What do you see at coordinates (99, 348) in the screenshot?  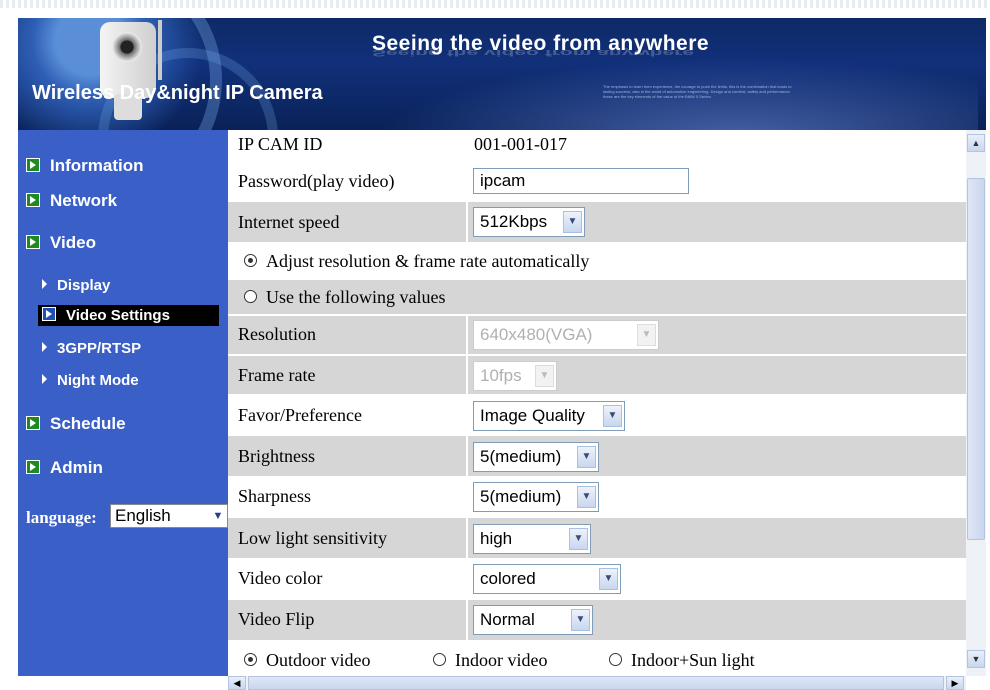 I see `sidebar-item-label: 3GPP/RTSP` at bounding box center [99, 348].